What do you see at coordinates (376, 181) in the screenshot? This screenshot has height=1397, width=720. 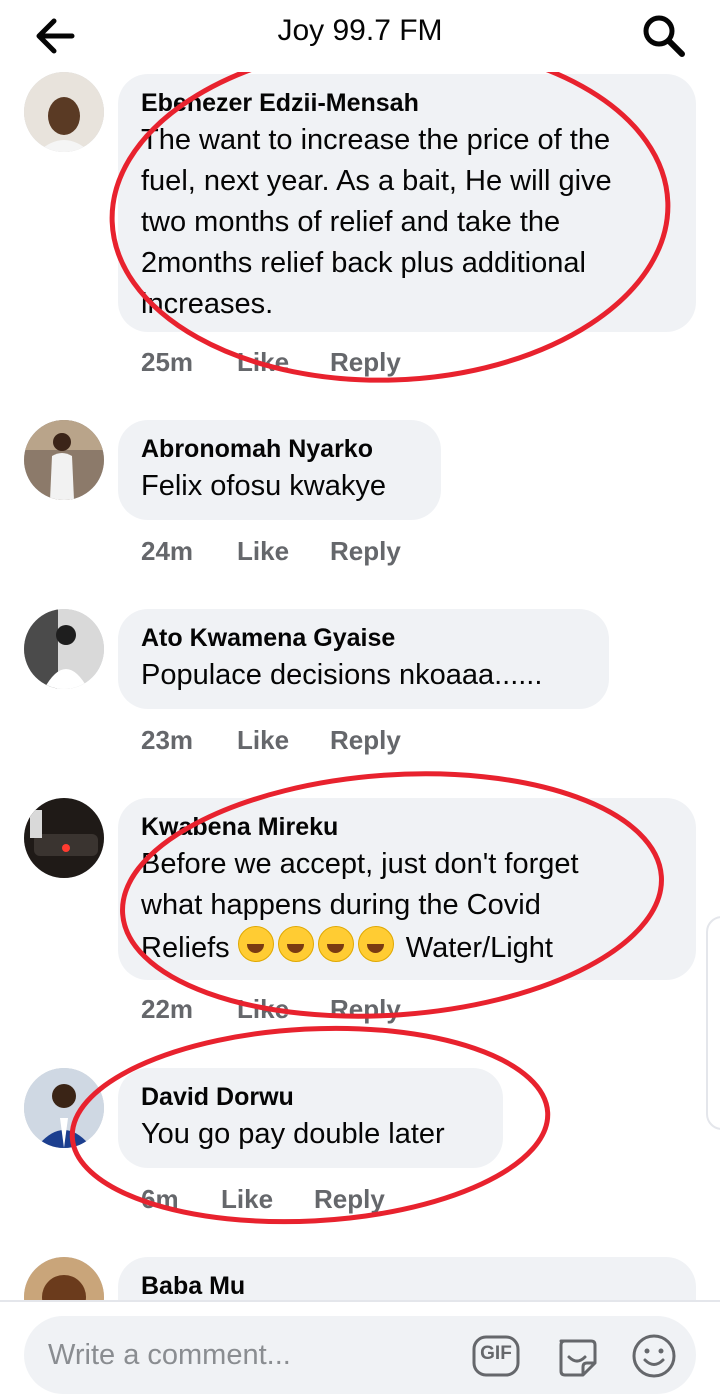 I see `comment-line: fuel, next year. As a bait, He will give` at bounding box center [376, 181].